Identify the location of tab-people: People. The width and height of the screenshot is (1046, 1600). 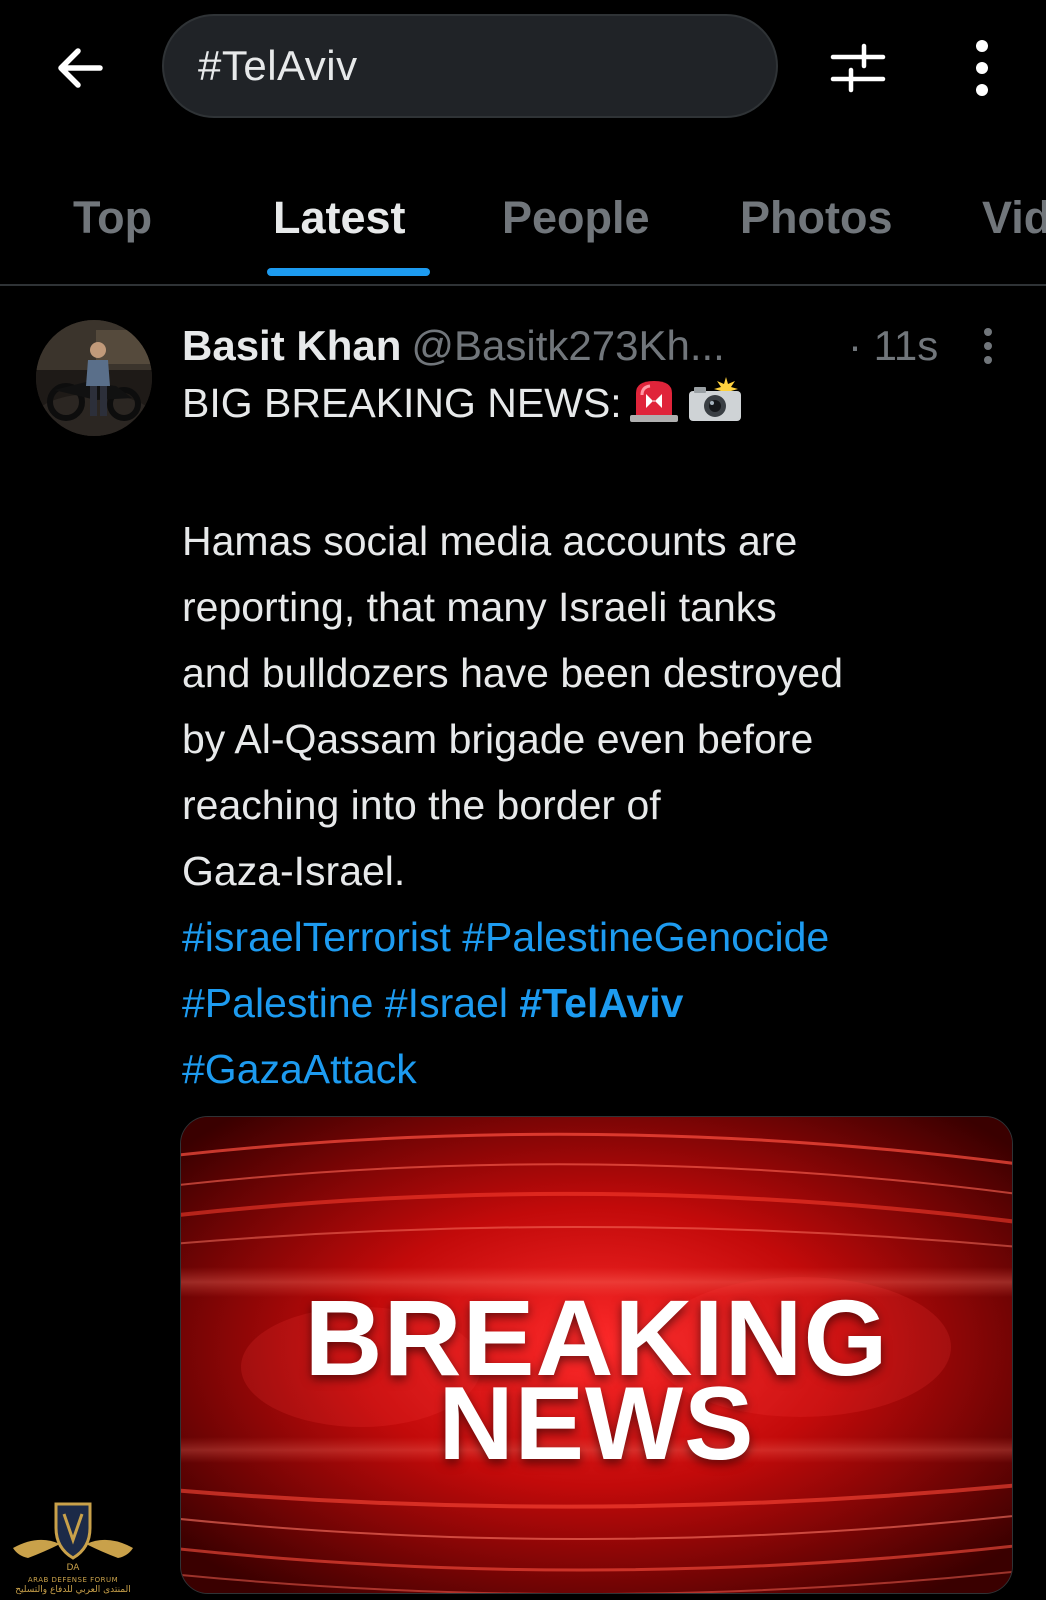
(576, 218).